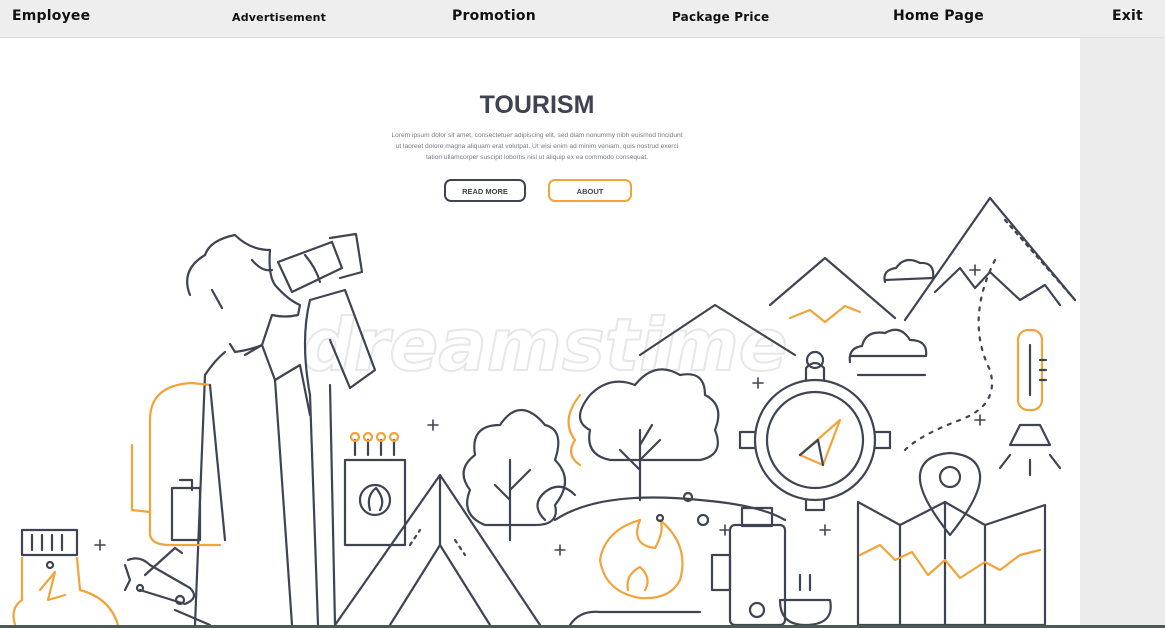 This screenshot has height=628, width=1165. What do you see at coordinates (950, 494) in the screenshot?
I see `location-pin-icon` at bounding box center [950, 494].